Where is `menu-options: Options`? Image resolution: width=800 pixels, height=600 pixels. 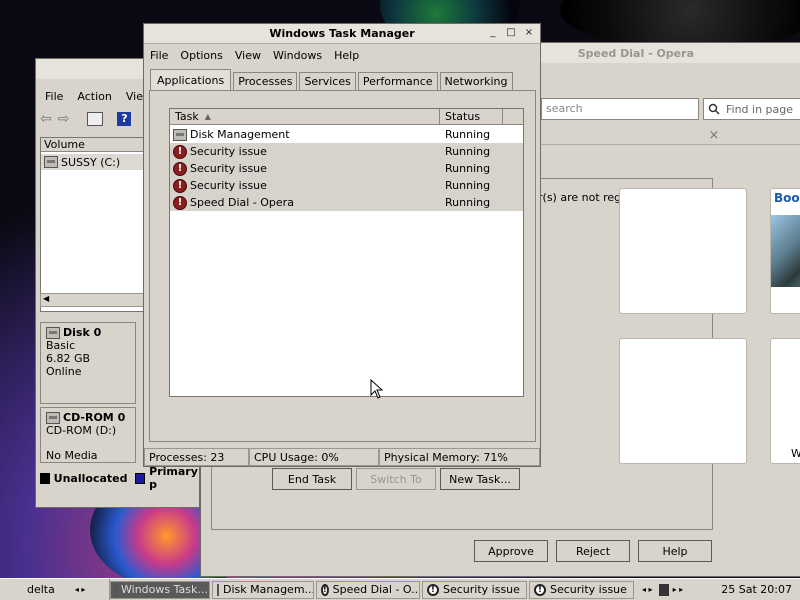
menu-options: Options is located at coordinates (201, 55).